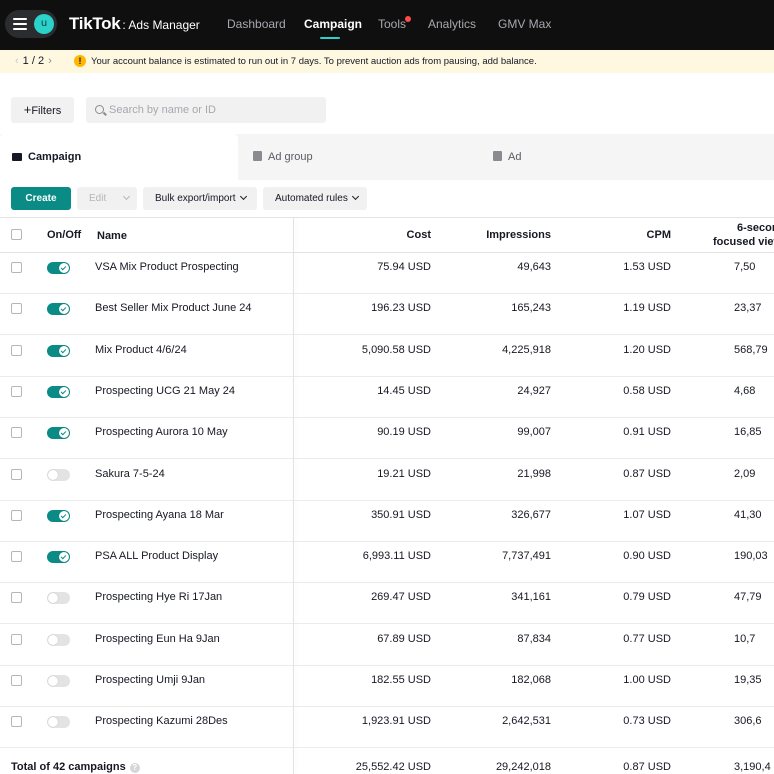 This screenshot has width=774, height=774. I want to click on focused-views-value: 7,50, so click(745, 267).